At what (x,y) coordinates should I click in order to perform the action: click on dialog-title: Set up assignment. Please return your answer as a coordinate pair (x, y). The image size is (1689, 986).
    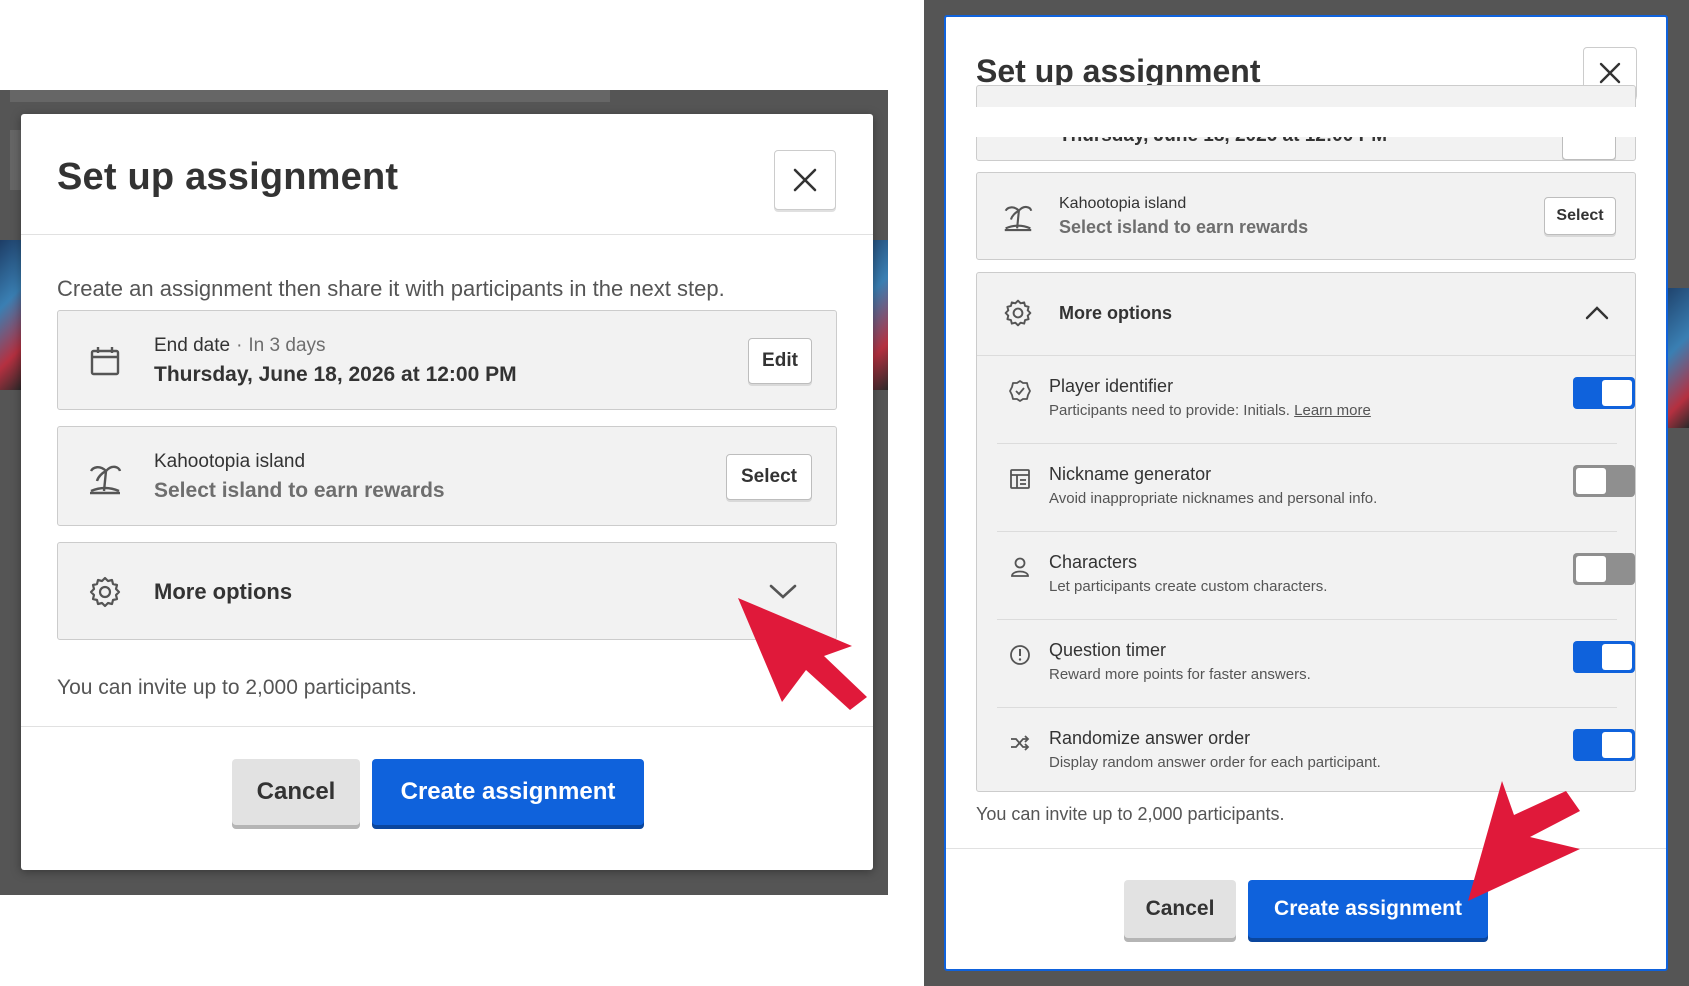
    Looking at the image, I should click on (228, 177).